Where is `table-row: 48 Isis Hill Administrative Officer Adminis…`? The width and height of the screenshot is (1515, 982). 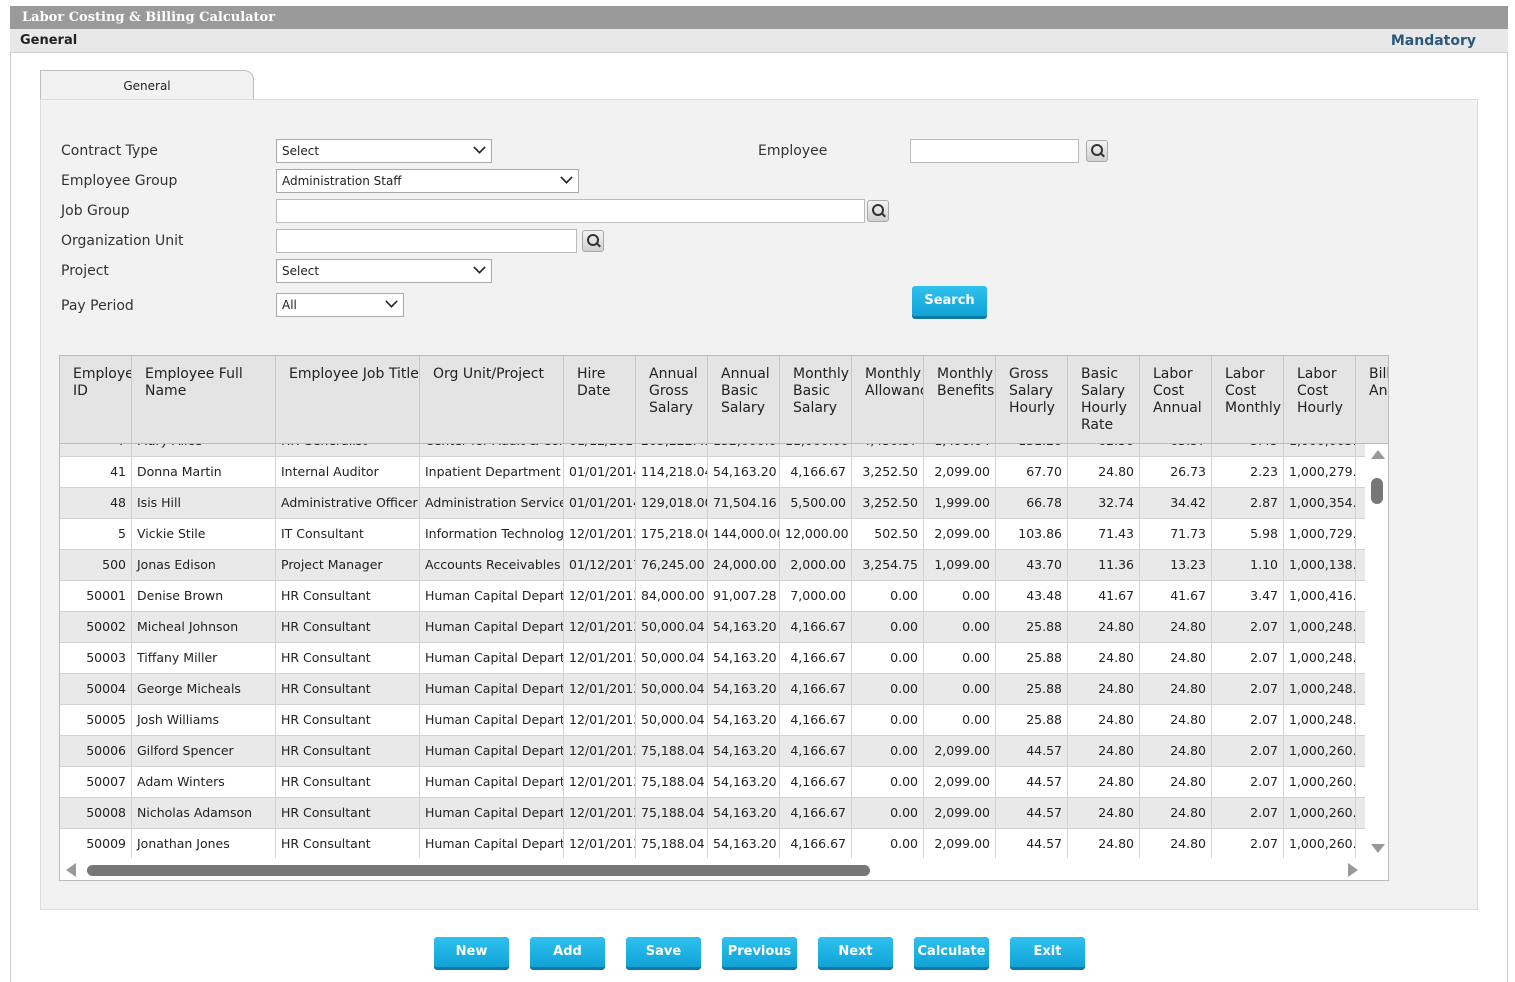
table-row: 48 Isis Hill Administrative Officer Adminis… is located at coordinates (712, 503).